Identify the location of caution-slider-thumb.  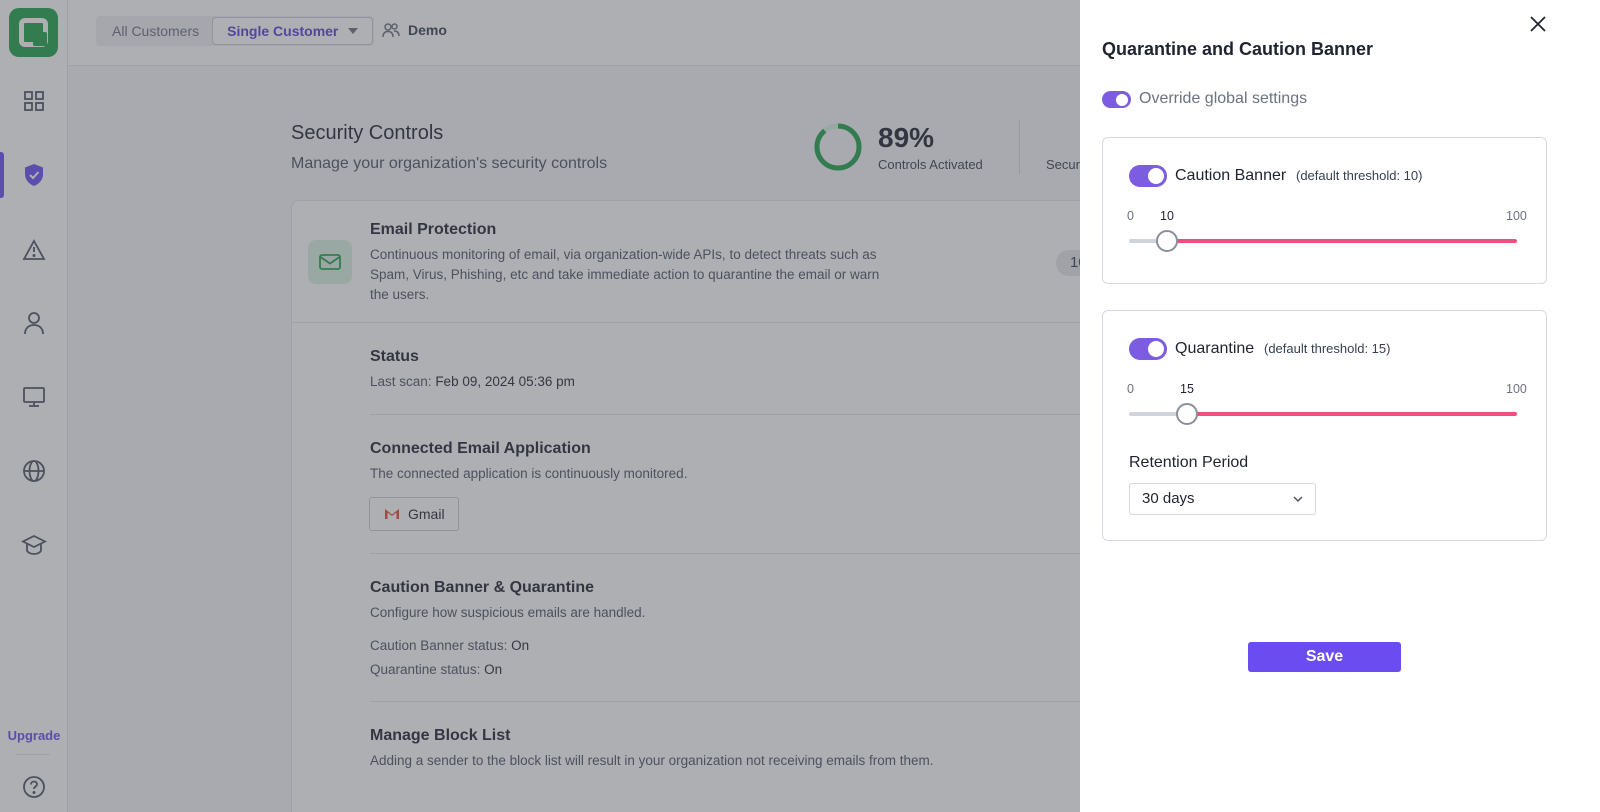
(1167, 241).